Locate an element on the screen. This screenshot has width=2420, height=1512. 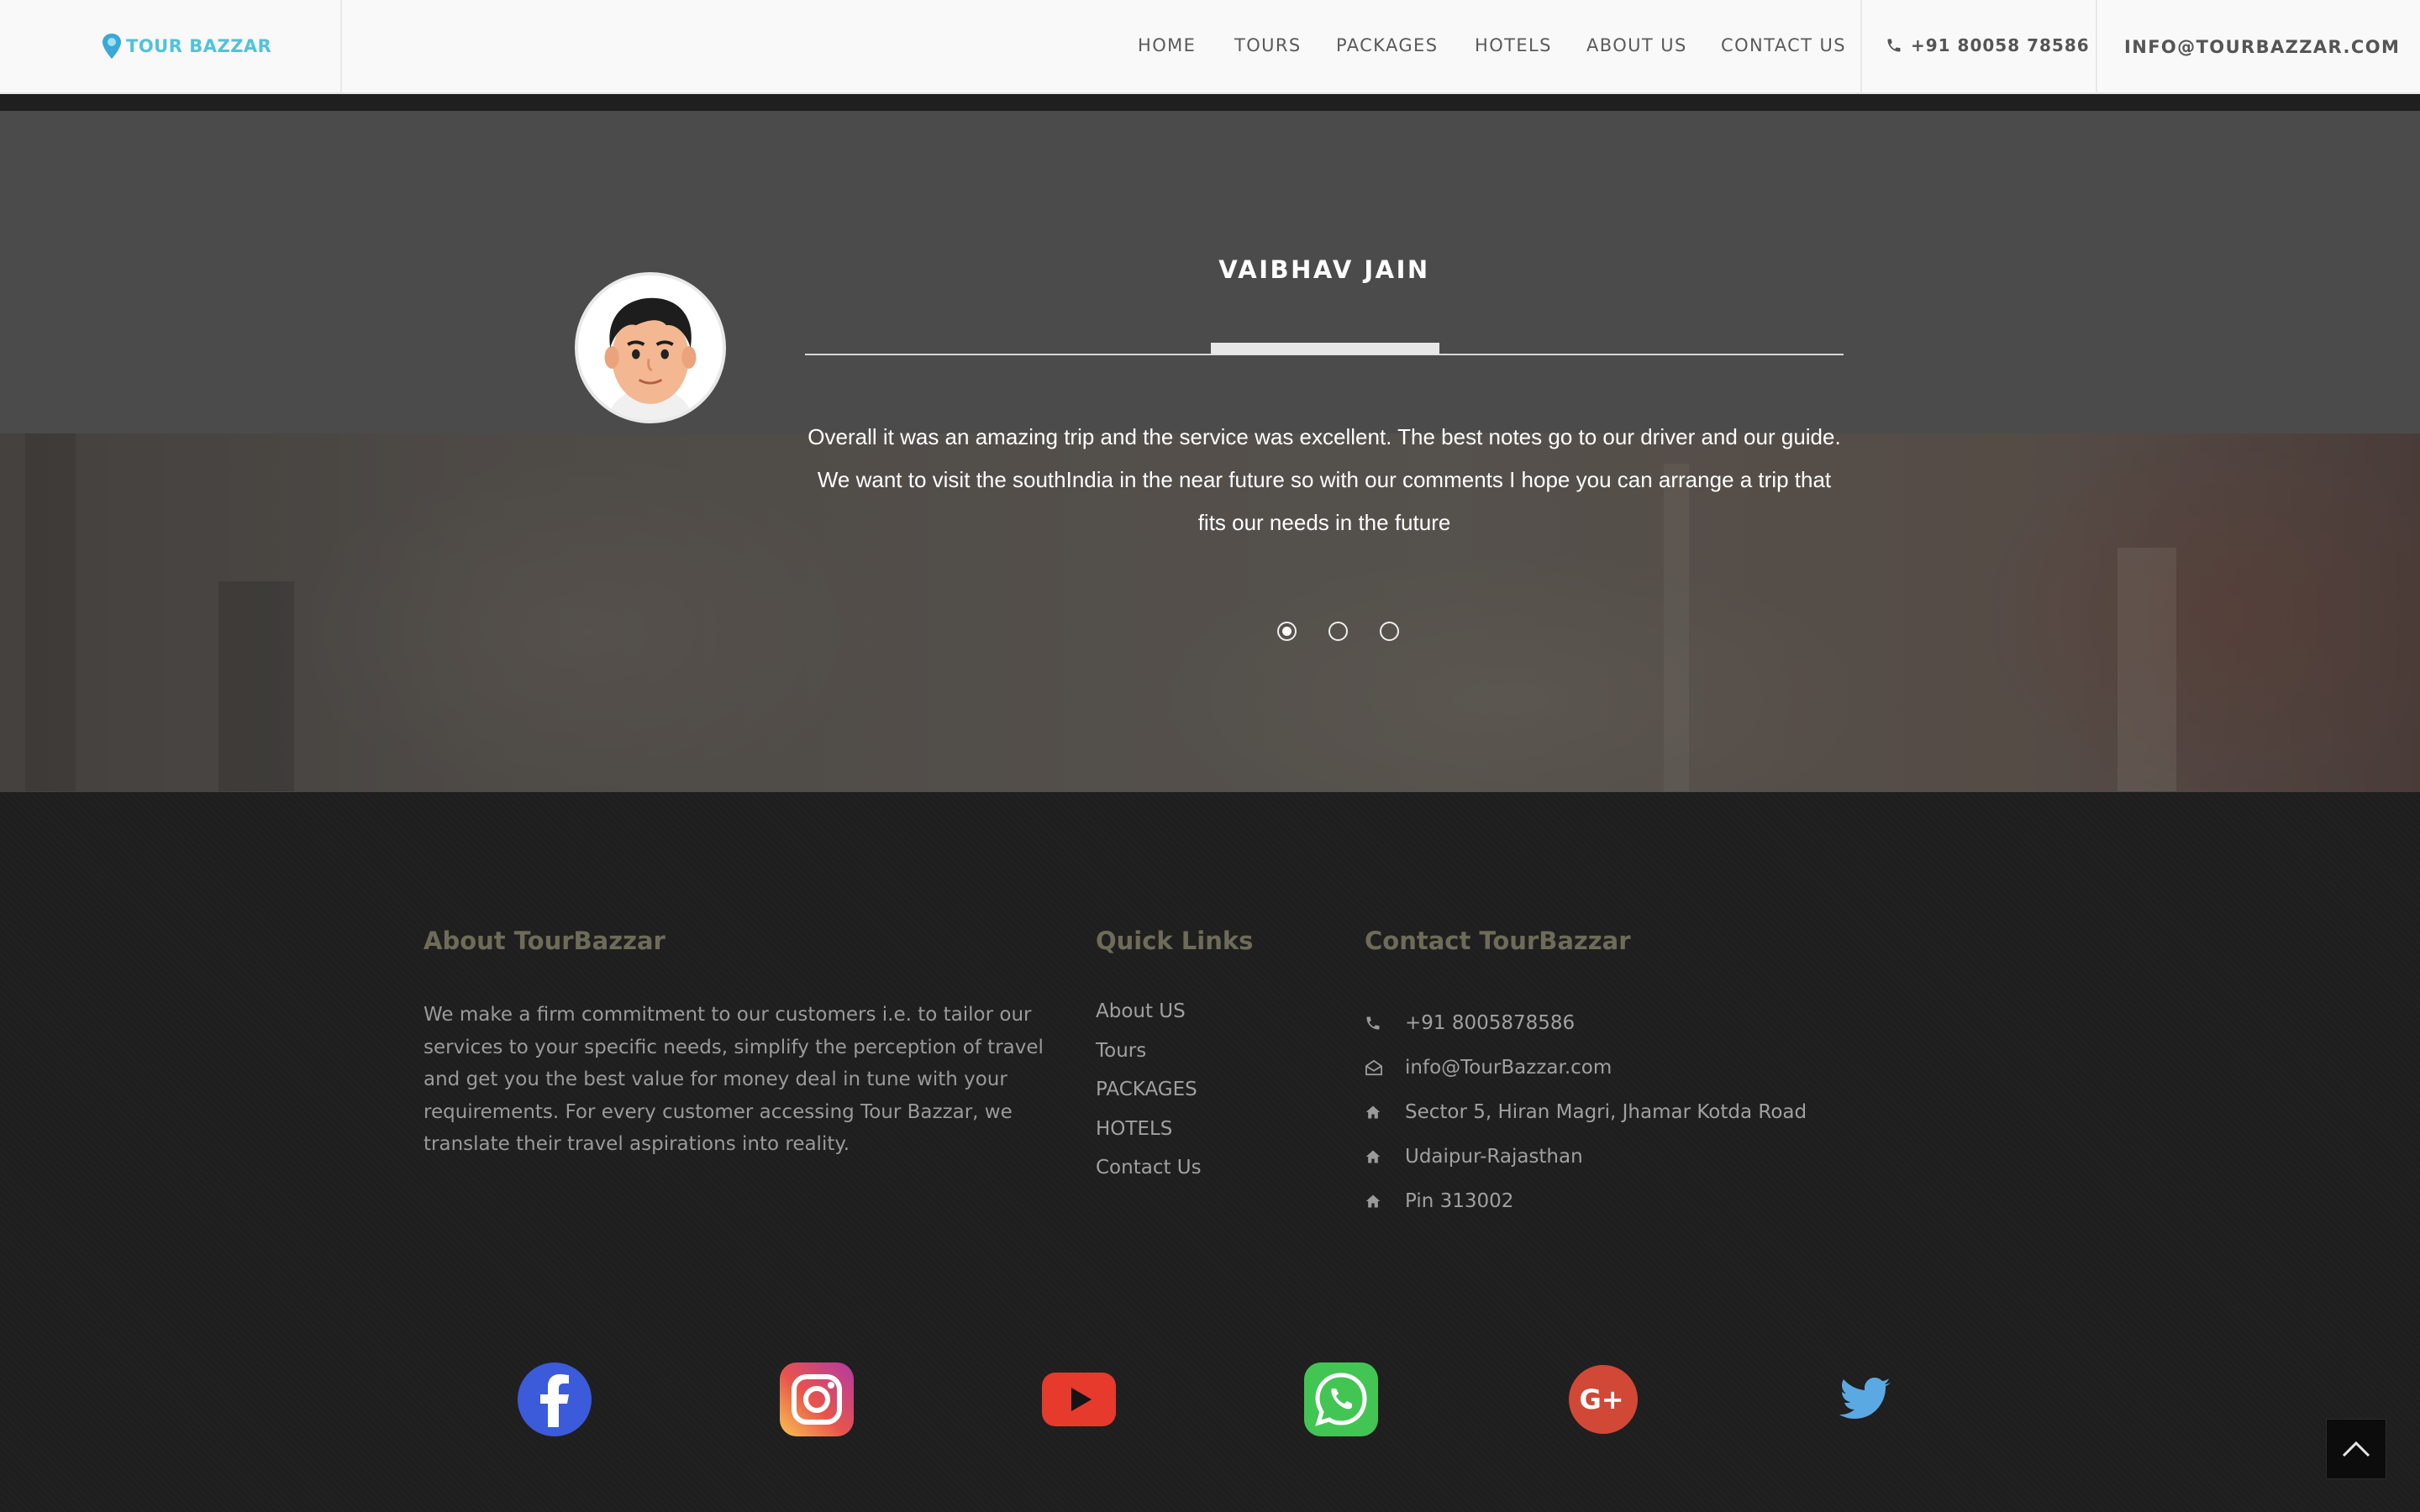
instagram-link is located at coordinates (817, 1399).